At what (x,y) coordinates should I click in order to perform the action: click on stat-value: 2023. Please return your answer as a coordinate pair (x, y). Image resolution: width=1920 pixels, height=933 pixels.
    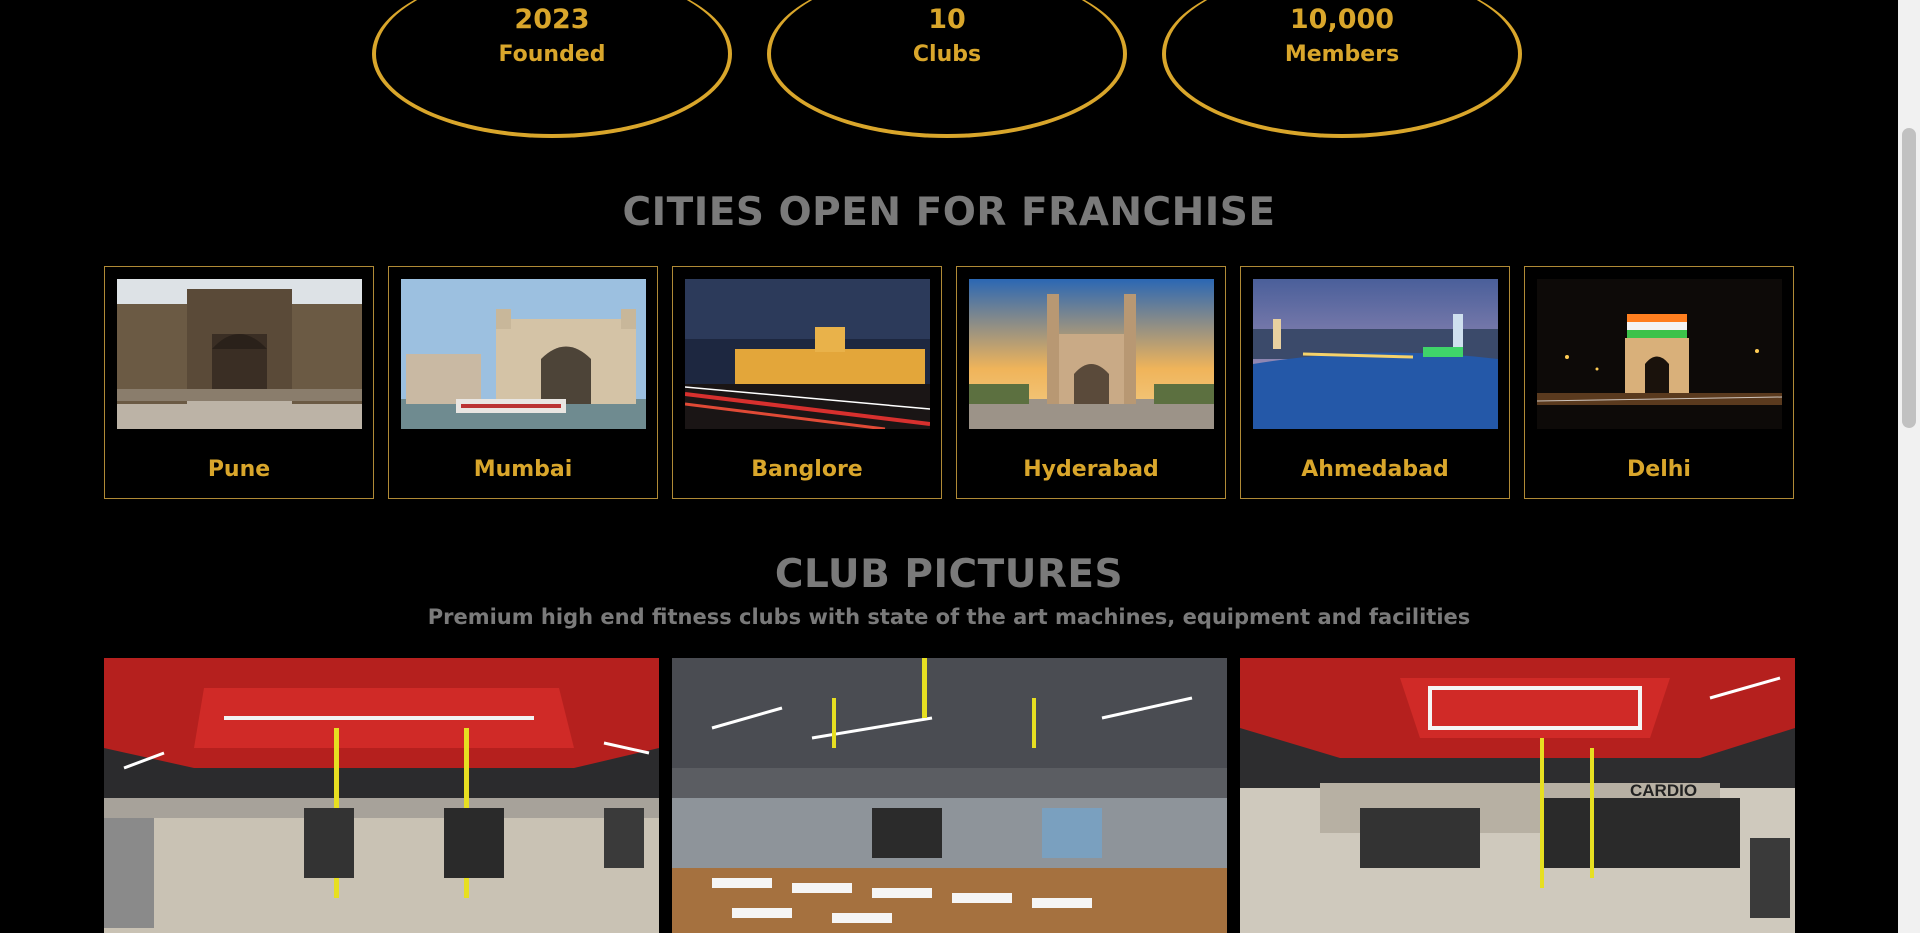
    Looking at the image, I should click on (552, 19).